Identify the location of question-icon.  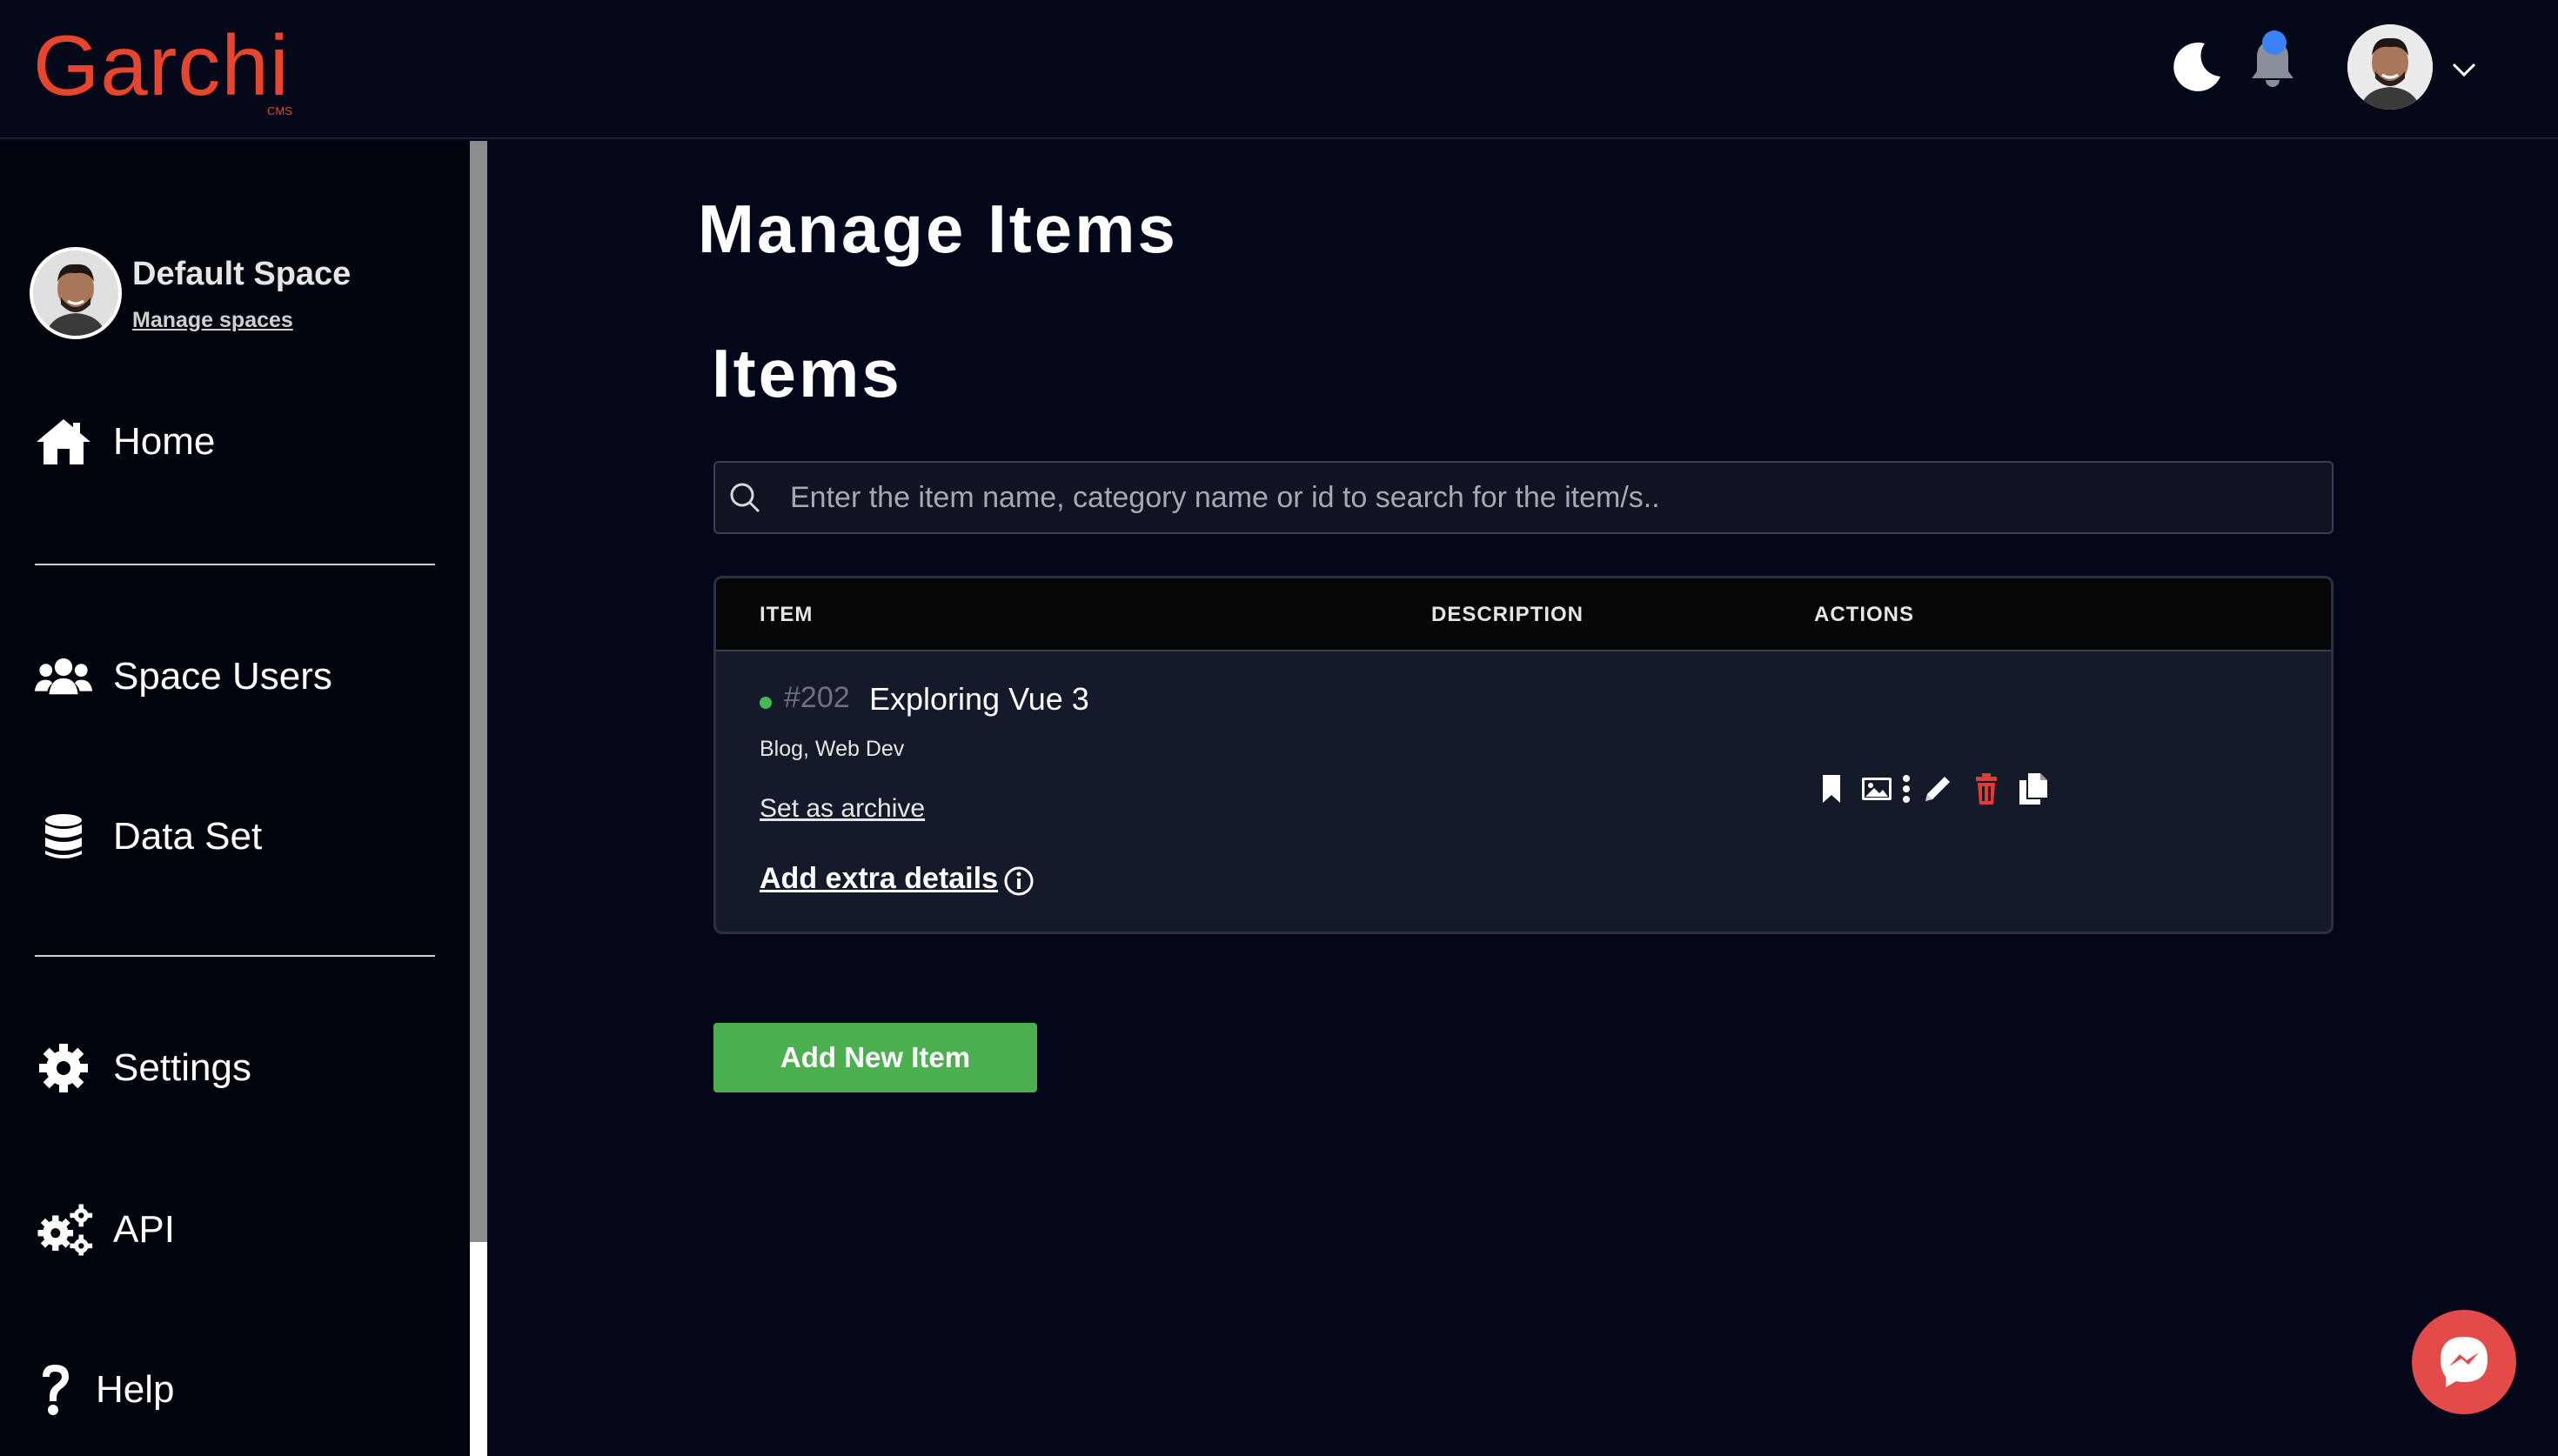
(55, 1390).